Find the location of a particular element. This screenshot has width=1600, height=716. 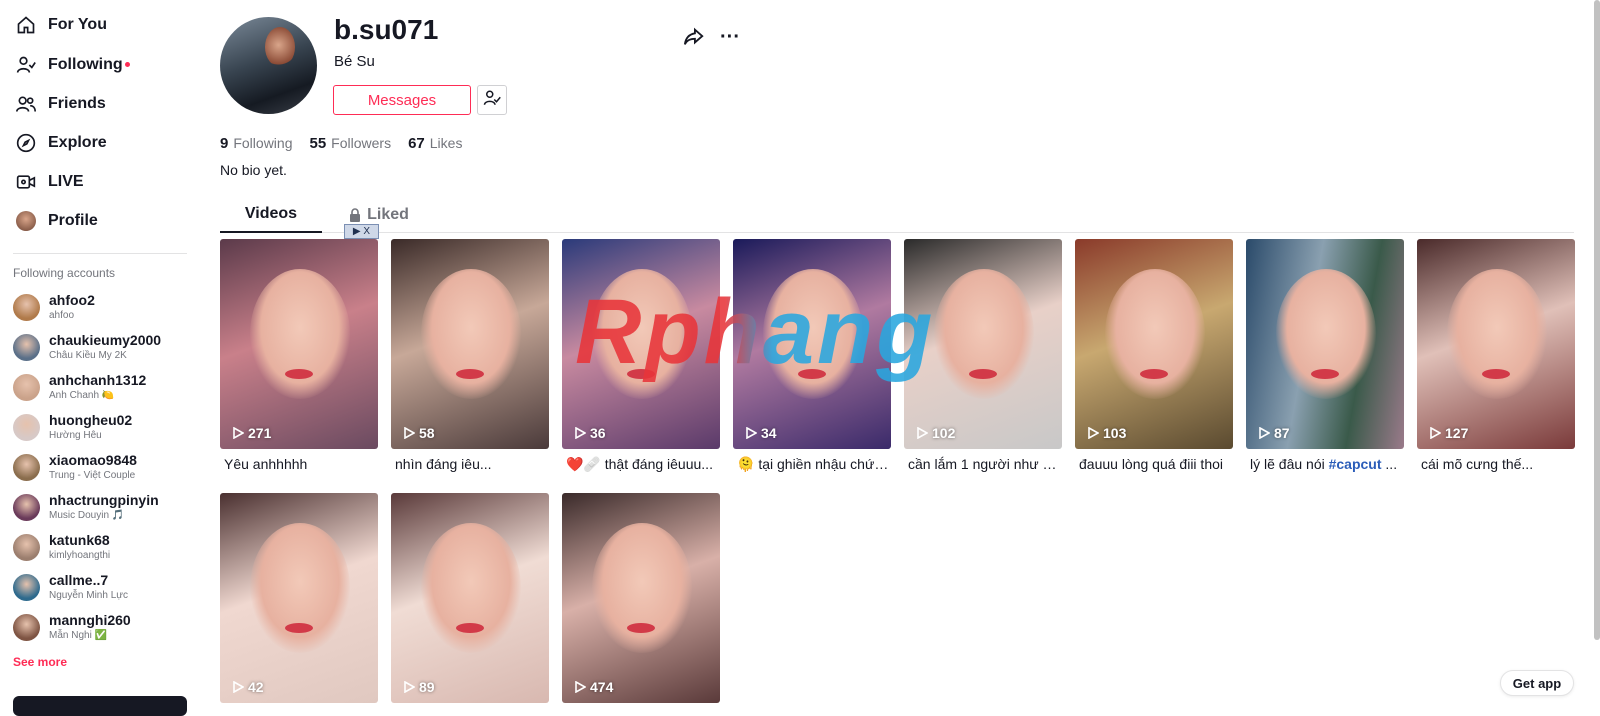

account-username: huongheu02 is located at coordinates (91, 420).